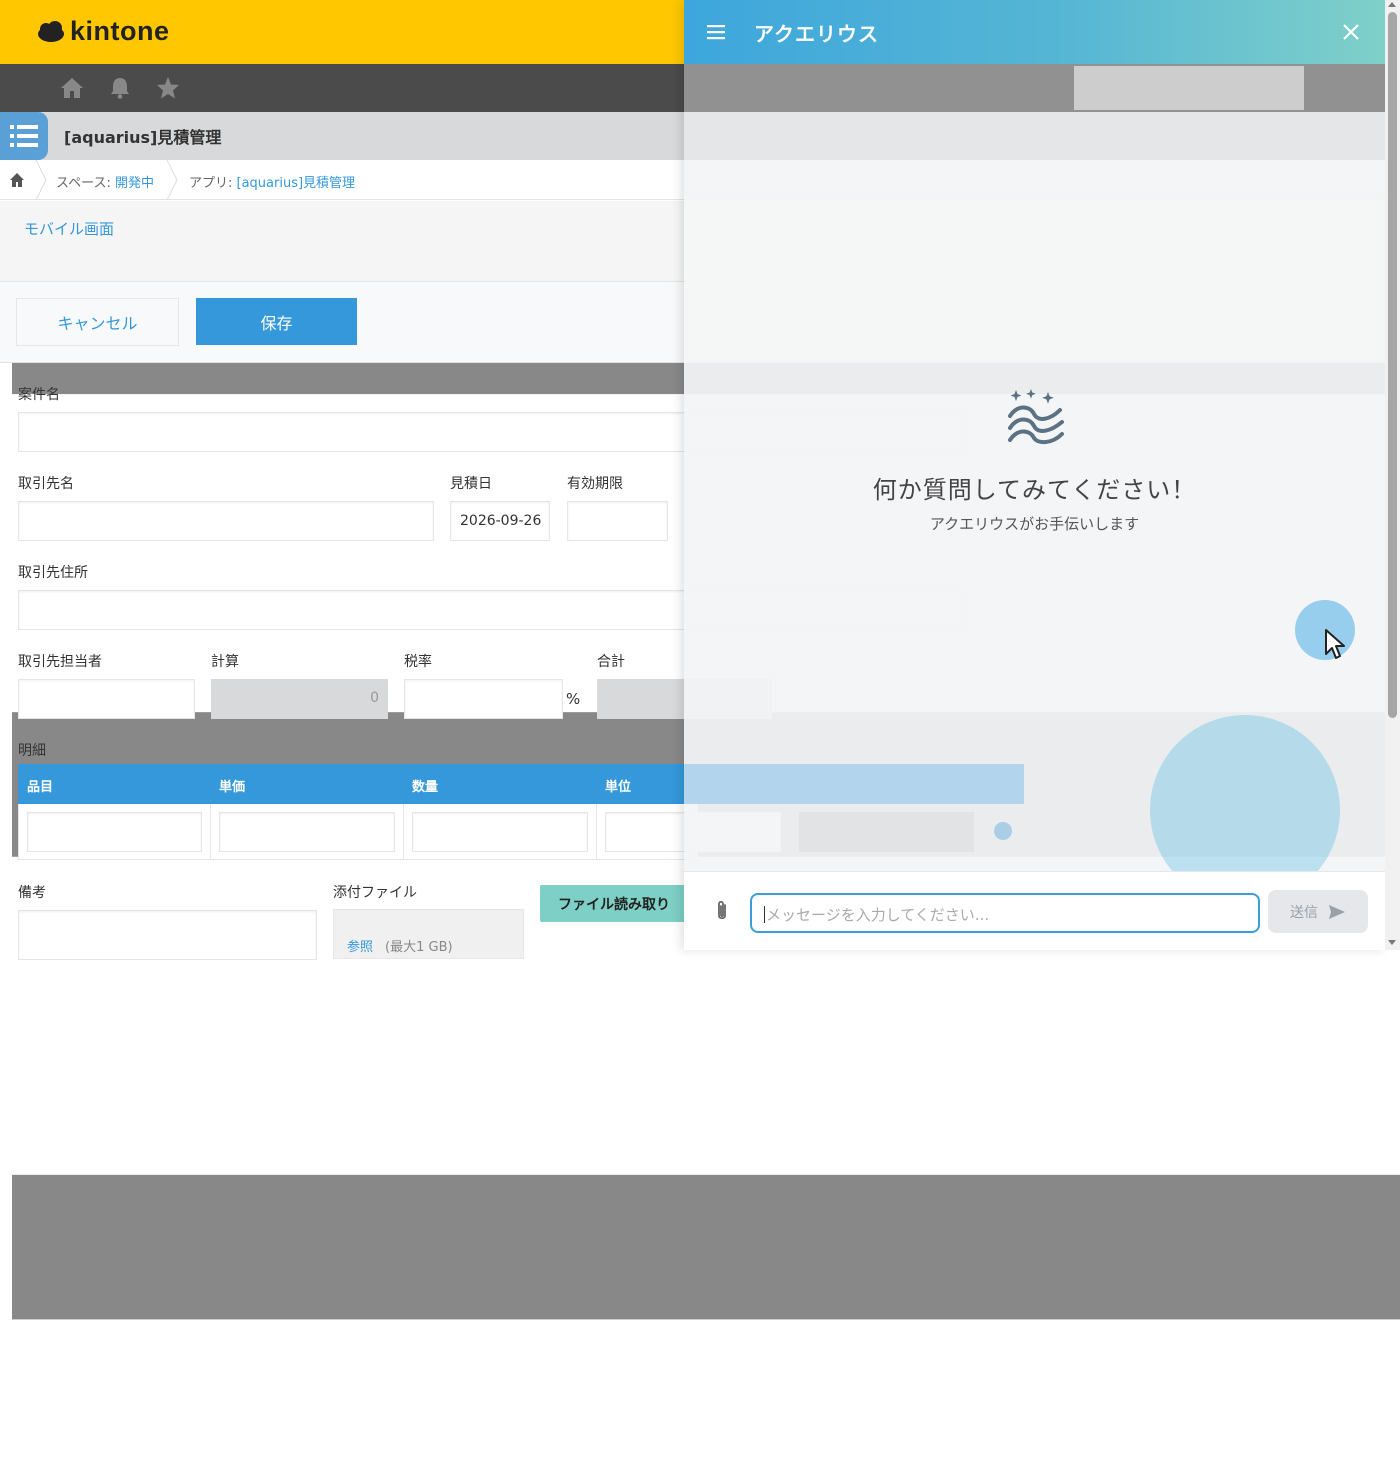 The image size is (1400, 1464). What do you see at coordinates (17, 180) in the screenshot?
I see `breadcrumb-home-icon` at bounding box center [17, 180].